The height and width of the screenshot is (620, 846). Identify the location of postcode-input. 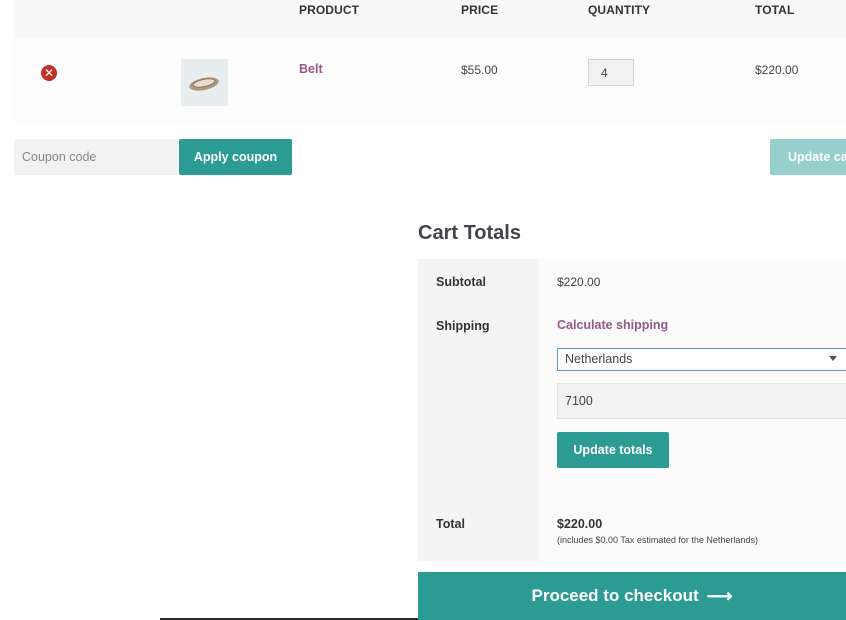
(701, 401).